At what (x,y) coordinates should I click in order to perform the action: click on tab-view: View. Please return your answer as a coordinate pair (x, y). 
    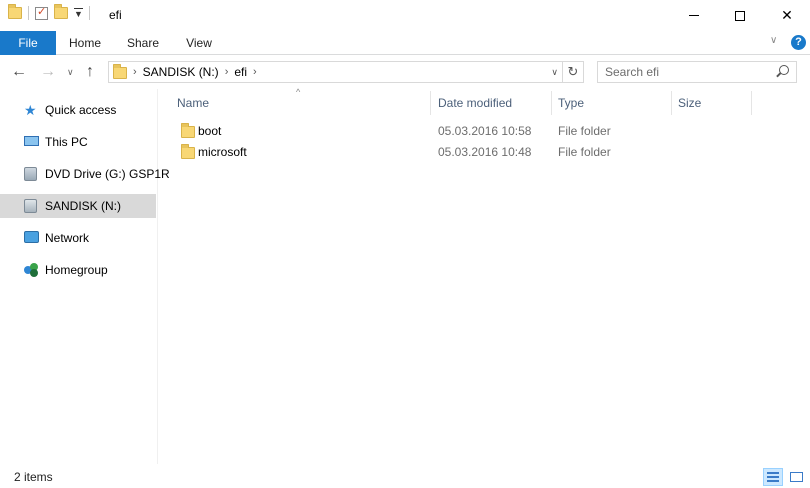
    Looking at the image, I should click on (199, 43).